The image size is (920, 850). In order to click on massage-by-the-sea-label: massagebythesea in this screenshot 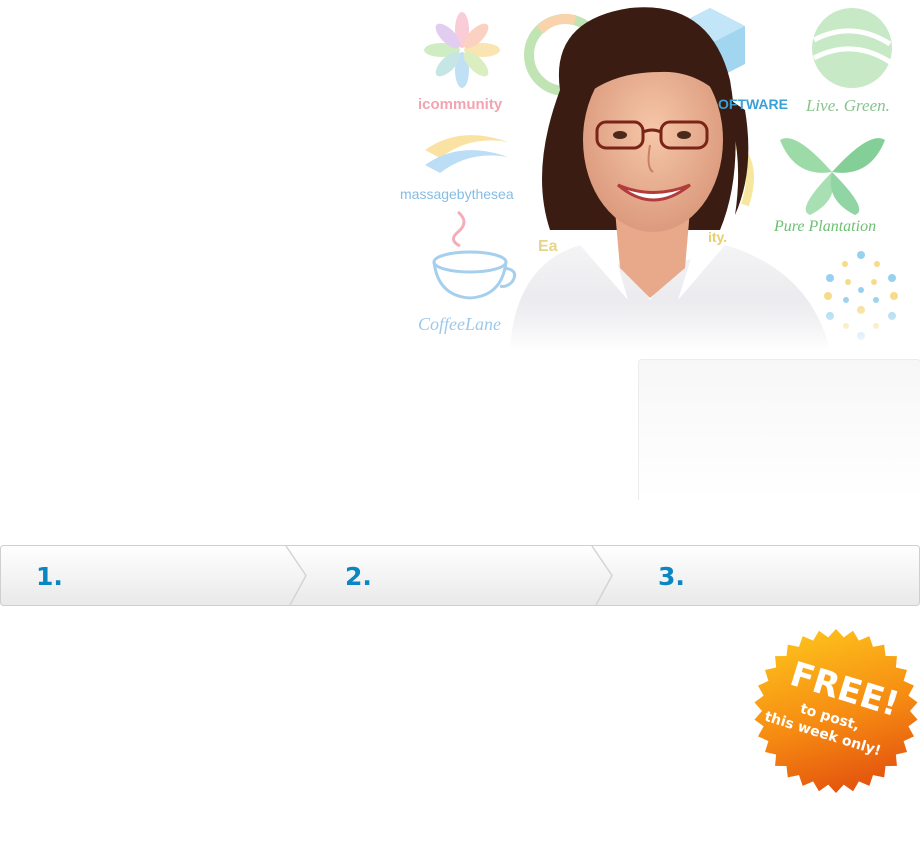, I will do `click(457, 194)`.